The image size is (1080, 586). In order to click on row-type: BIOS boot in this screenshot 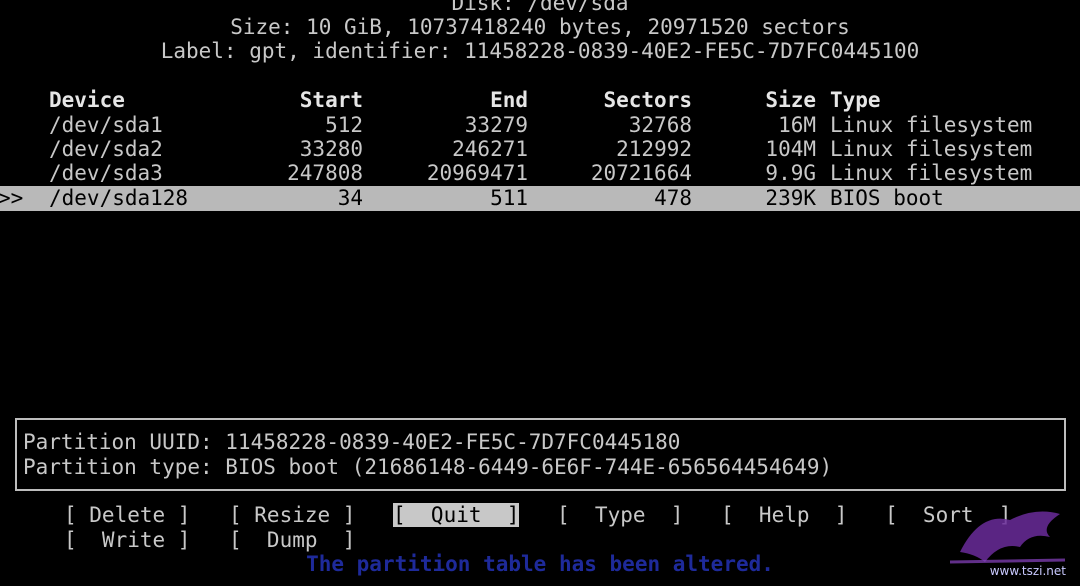, I will do `click(887, 198)`.